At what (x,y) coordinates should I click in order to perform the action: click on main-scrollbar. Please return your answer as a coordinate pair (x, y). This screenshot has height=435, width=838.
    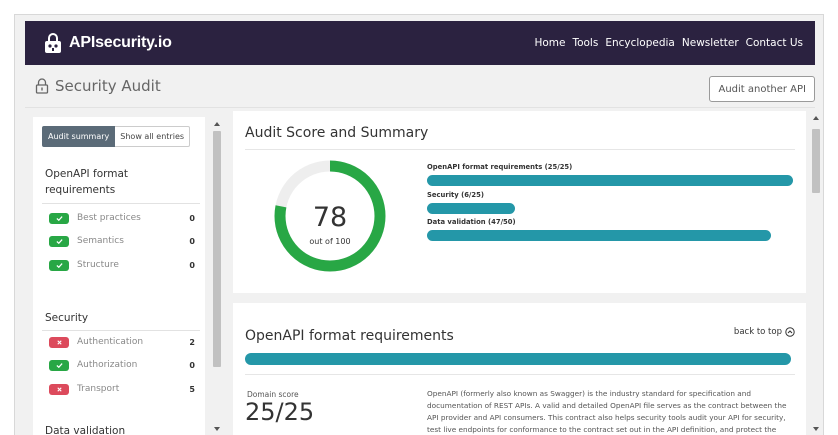
    Looking at the image, I should click on (816, 273).